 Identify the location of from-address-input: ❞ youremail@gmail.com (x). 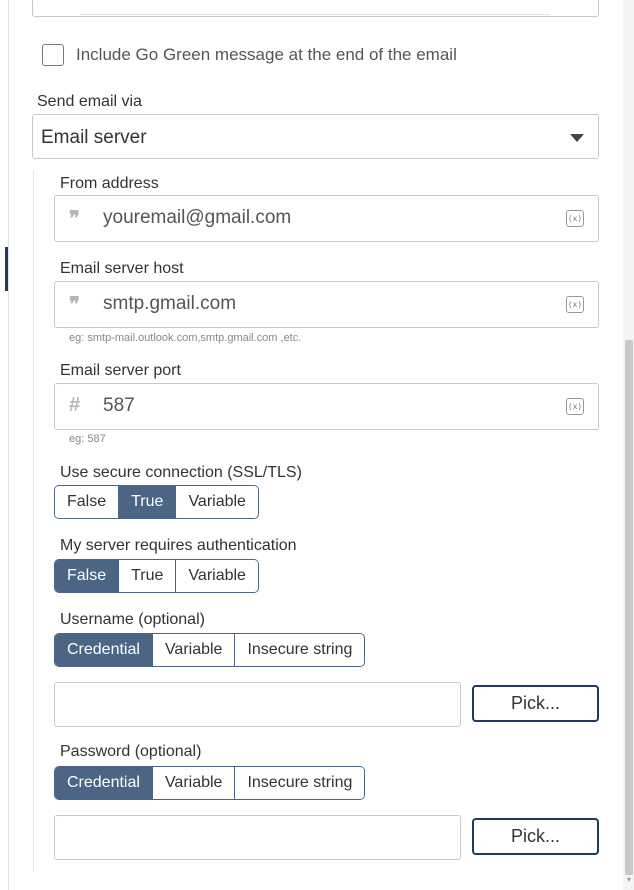
(326, 218).